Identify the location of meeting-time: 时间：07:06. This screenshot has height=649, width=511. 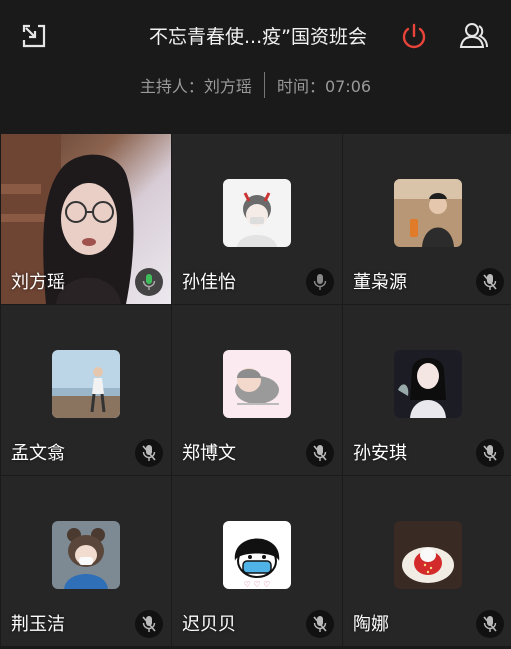
(324, 86).